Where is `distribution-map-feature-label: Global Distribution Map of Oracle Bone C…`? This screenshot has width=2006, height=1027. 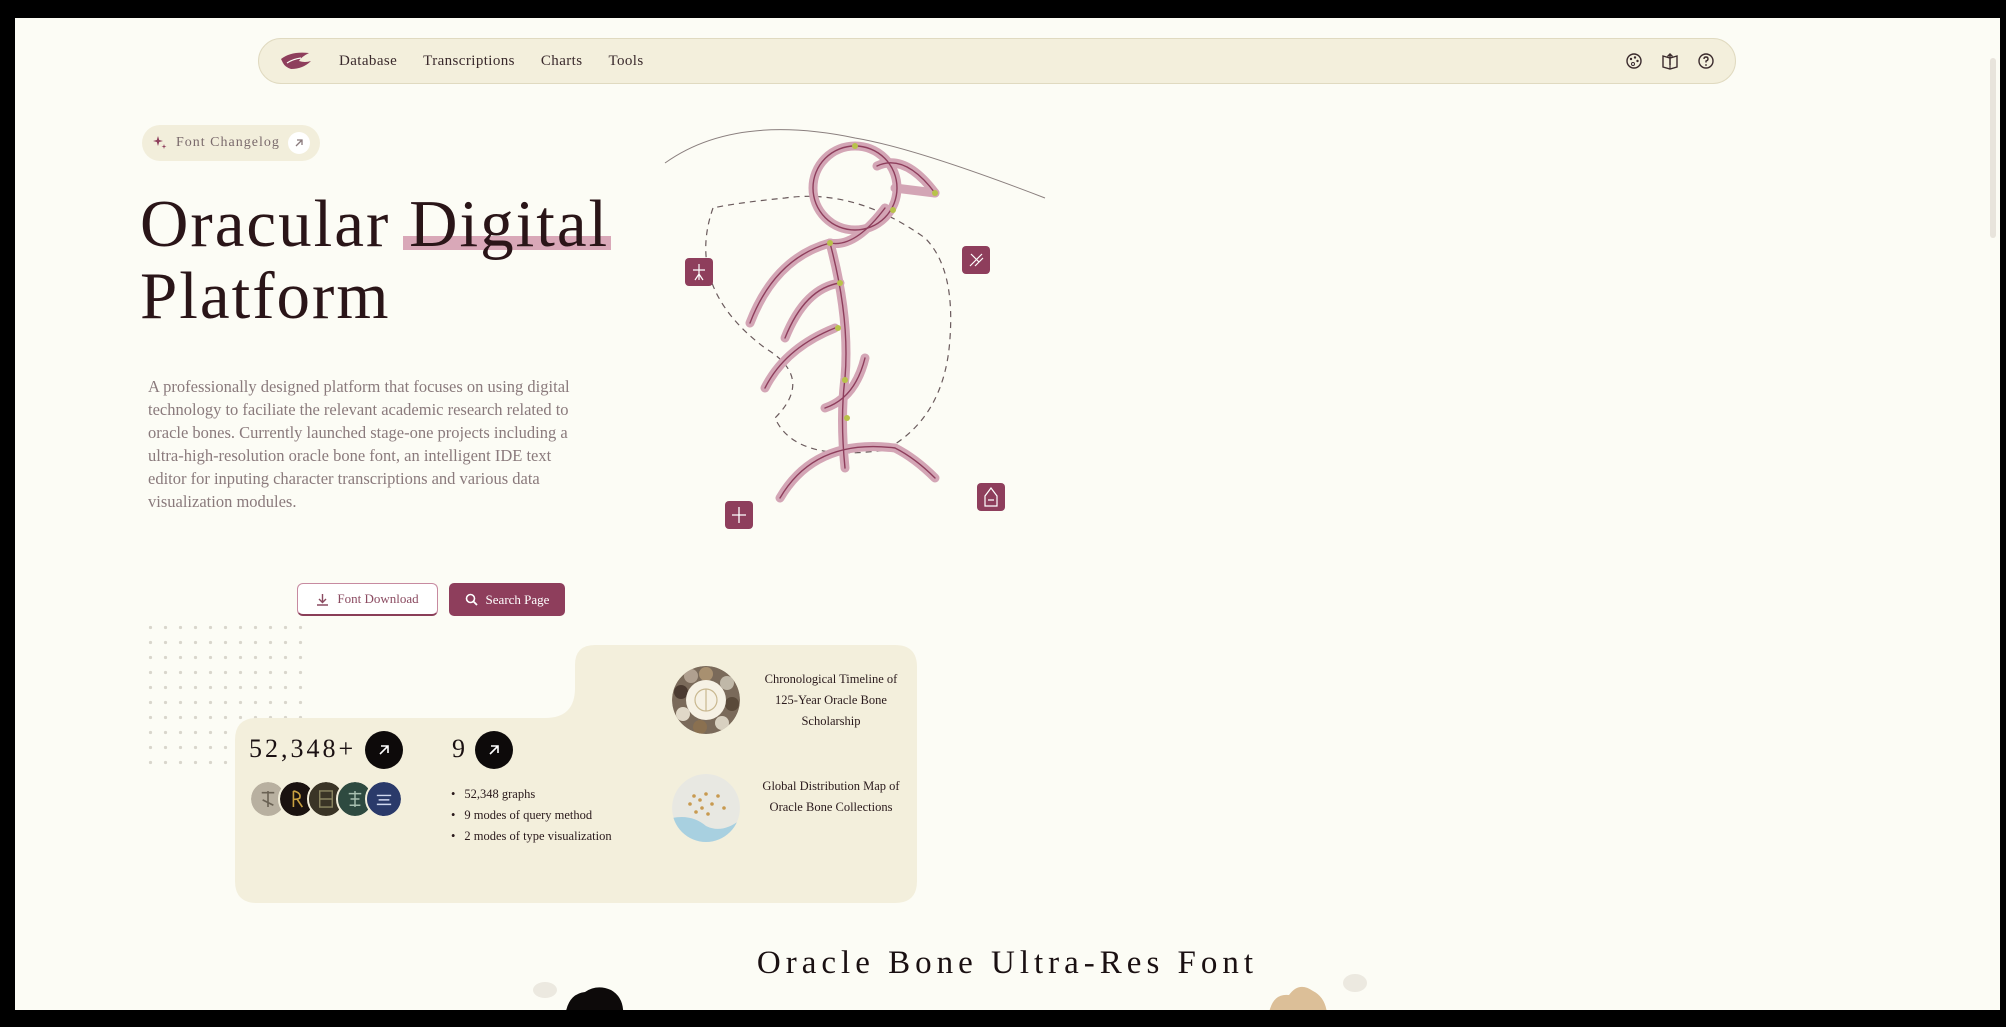 distribution-map-feature-label: Global Distribution Map of Oracle Bone C… is located at coordinates (831, 797).